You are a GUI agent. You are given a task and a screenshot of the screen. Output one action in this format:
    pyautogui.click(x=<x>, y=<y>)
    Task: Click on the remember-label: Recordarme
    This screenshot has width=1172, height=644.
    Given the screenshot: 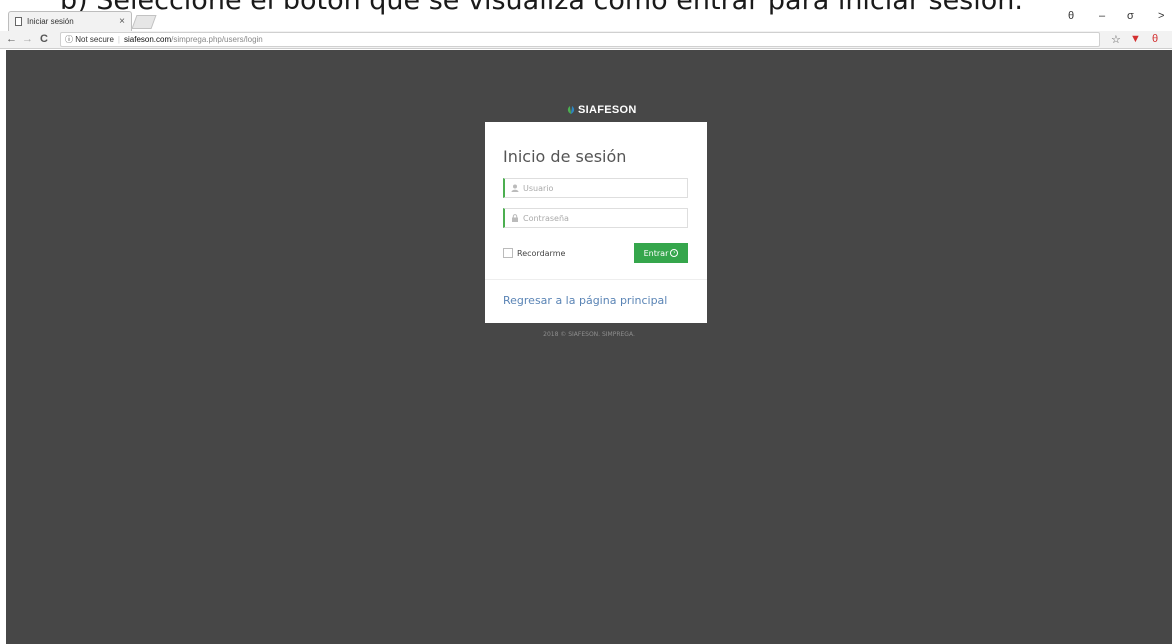 What is the action you would take?
    pyautogui.click(x=541, y=253)
    